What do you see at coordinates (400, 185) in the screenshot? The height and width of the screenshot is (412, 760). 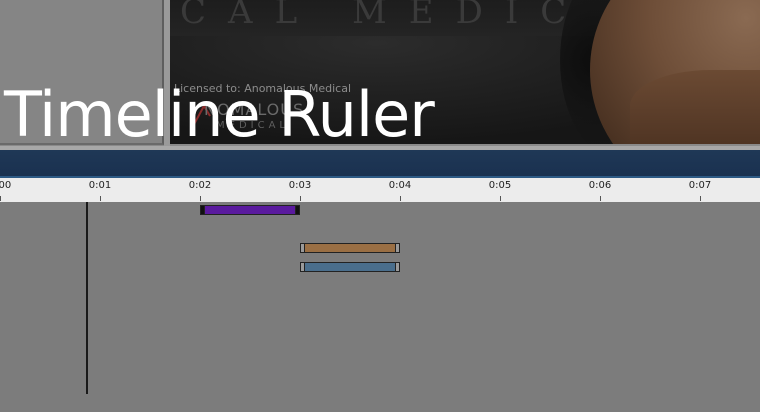 I see `ruler-tick-label: 0:04` at bounding box center [400, 185].